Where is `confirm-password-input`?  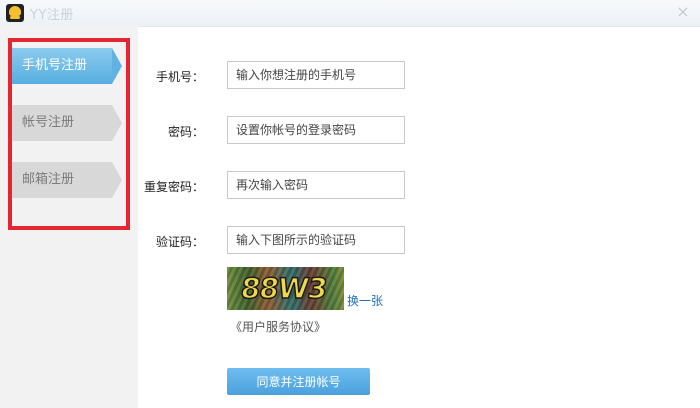 confirm-password-input is located at coordinates (316, 185).